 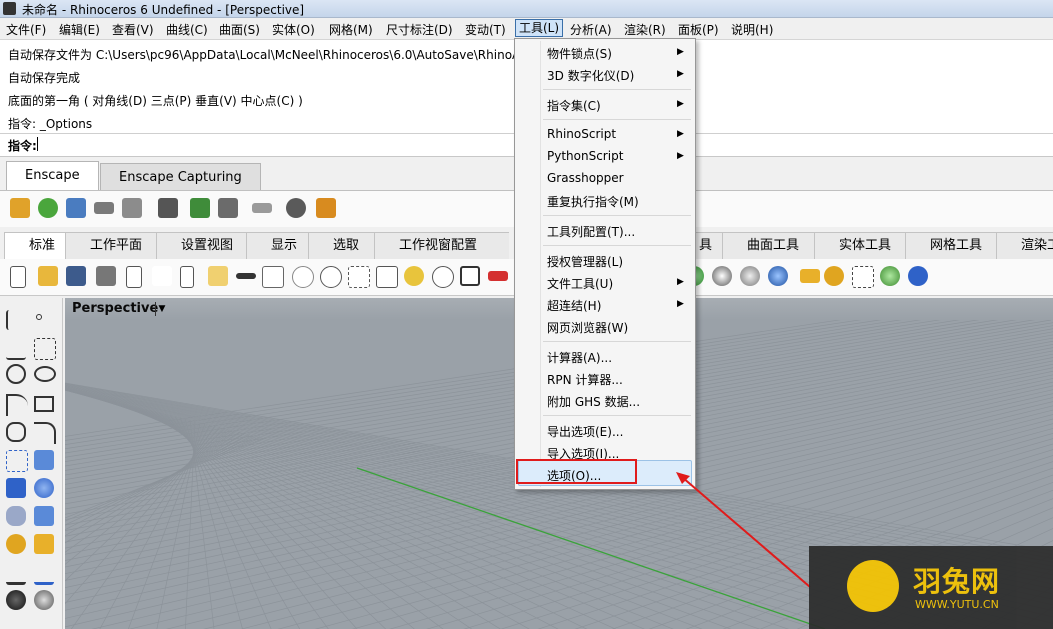 I want to click on menu-item-web-browser: 网页浏览器(W), so click(x=587, y=327).